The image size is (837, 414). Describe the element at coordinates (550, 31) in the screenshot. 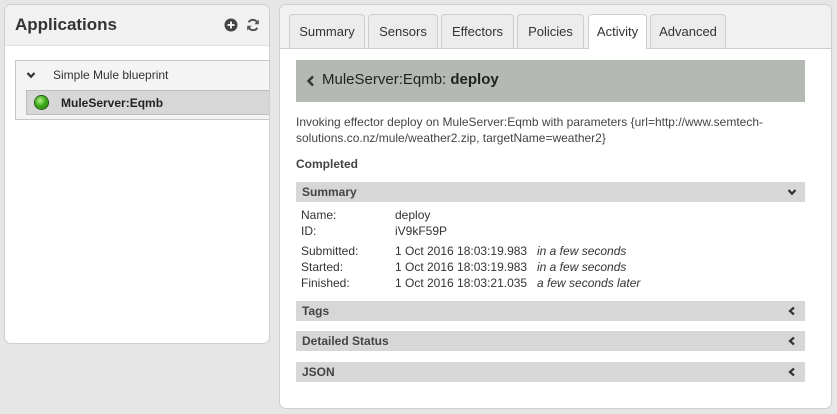

I see `tab-policies: Policies` at that location.